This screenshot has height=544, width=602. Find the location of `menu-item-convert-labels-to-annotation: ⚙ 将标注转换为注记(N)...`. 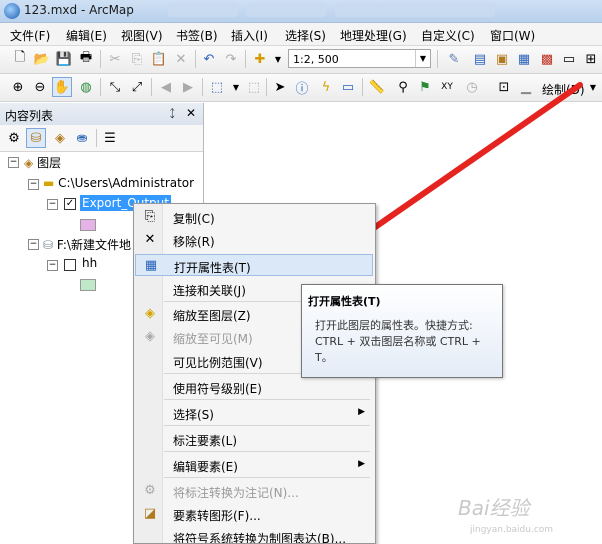

menu-item-convert-labels-to-annotation: ⚙ 将标注转换为注记(N)... is located at coordinates (254, 491).